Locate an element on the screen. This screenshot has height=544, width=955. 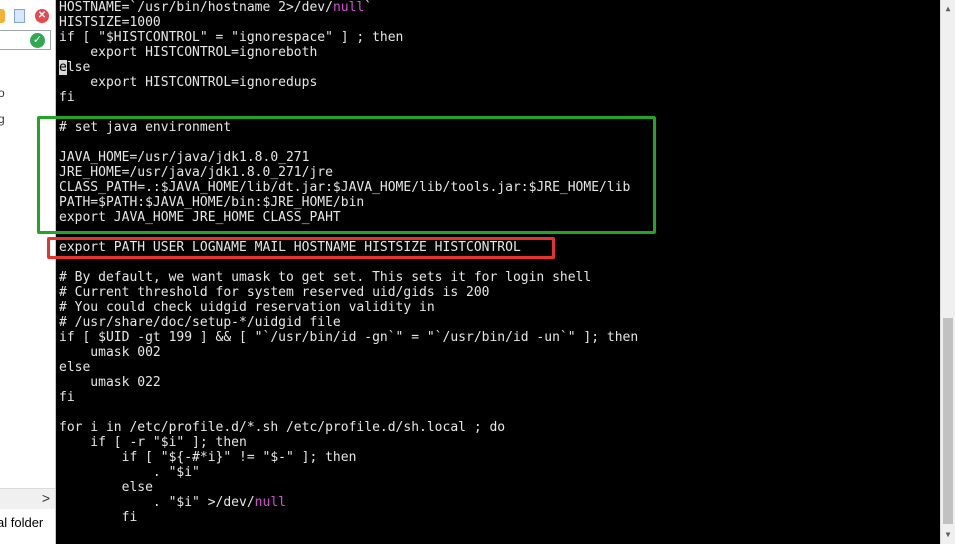
file-manager-panel: ✕ ✓ o g > al folder is located at coordinates (28, 272).